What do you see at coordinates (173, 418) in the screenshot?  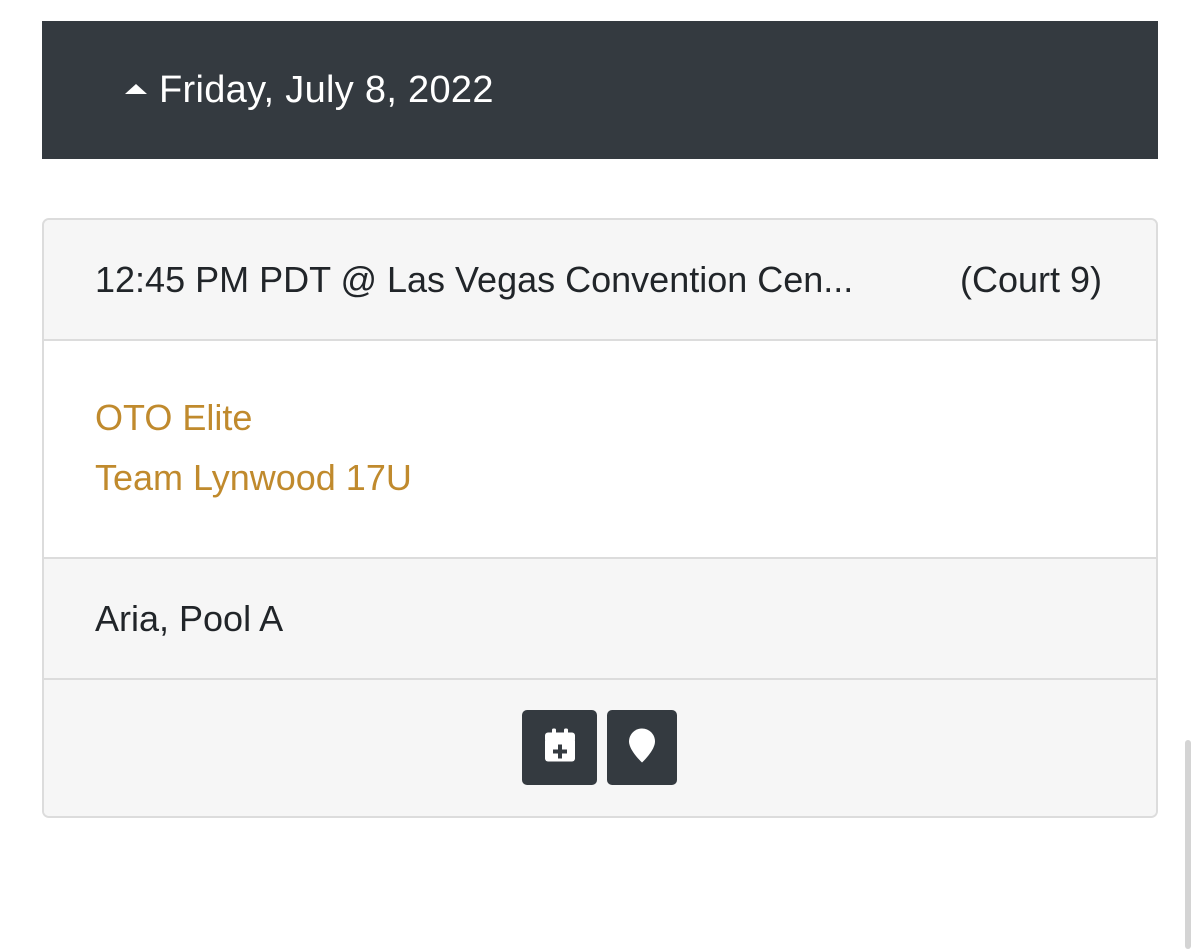 I see `team-link-oto-elite: OTO Elite` at bounding box center [173, 418].